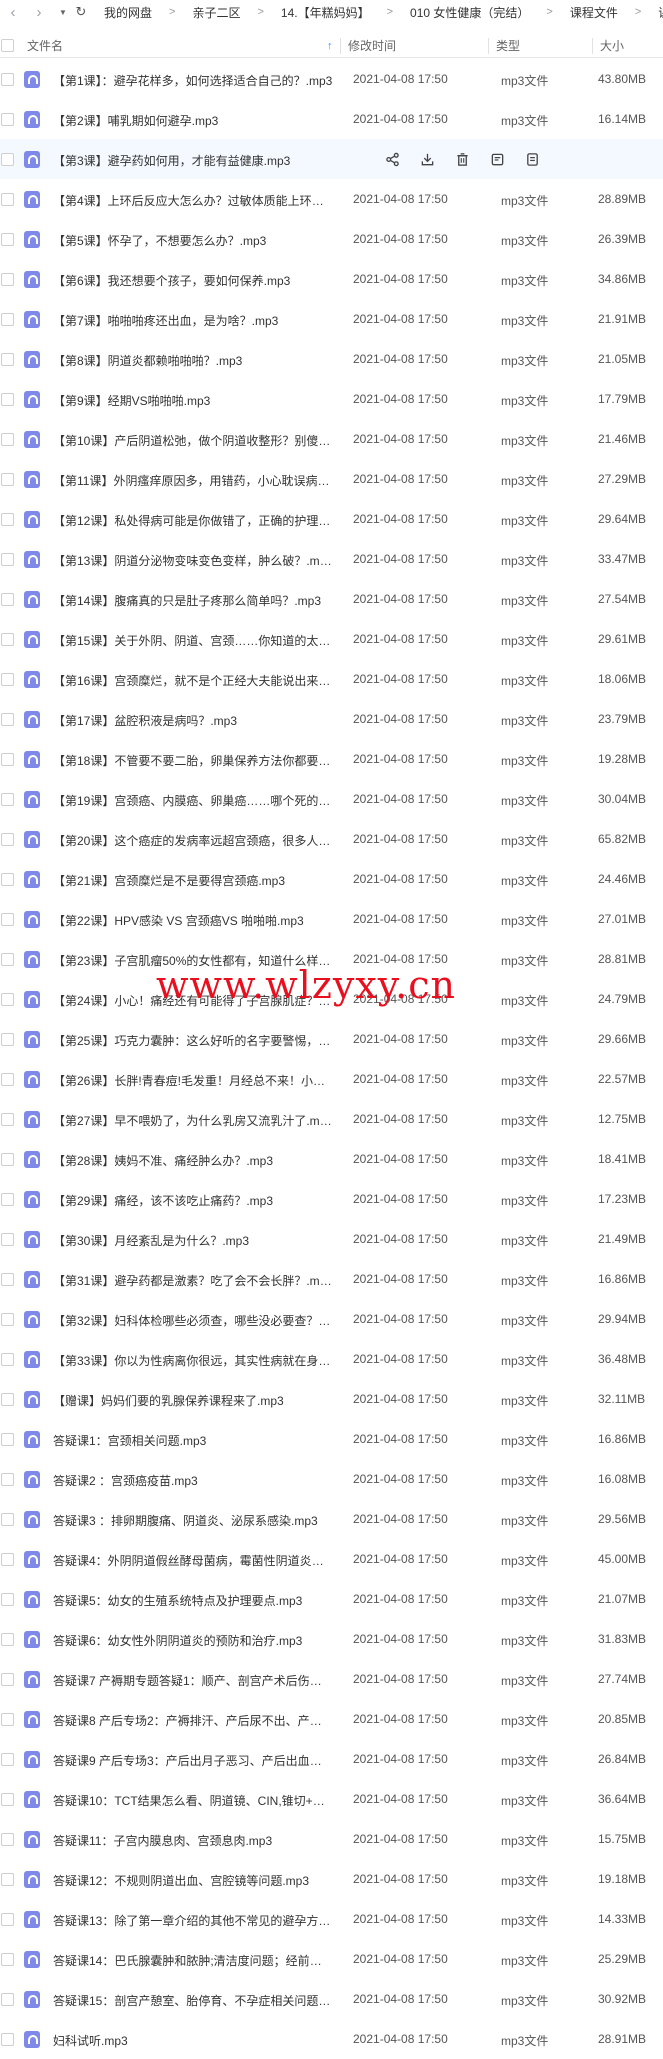 This screenshot has height=2059, width=663. What do you see at coordinates (193, 1960) in the screenshot?
I see `file-name: 答疑课14：巴氏腺囊肿和脓肿;清洁度问题；经前综合征.mp3` at bounding box center [193, 1960].